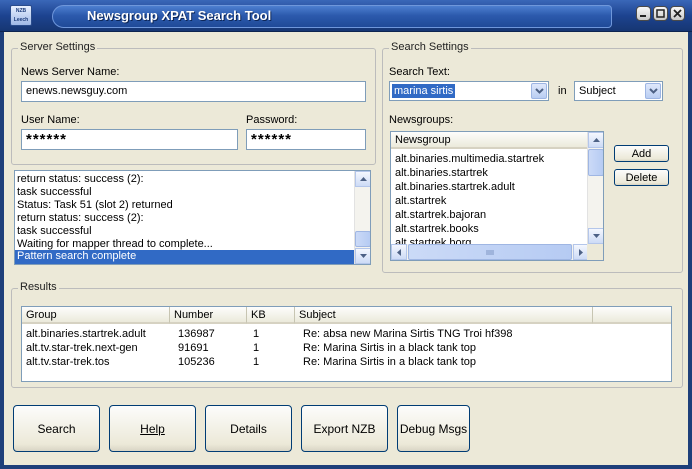  I want to click on newsgroup-item: alt.startrek.books, so click(437, 229).